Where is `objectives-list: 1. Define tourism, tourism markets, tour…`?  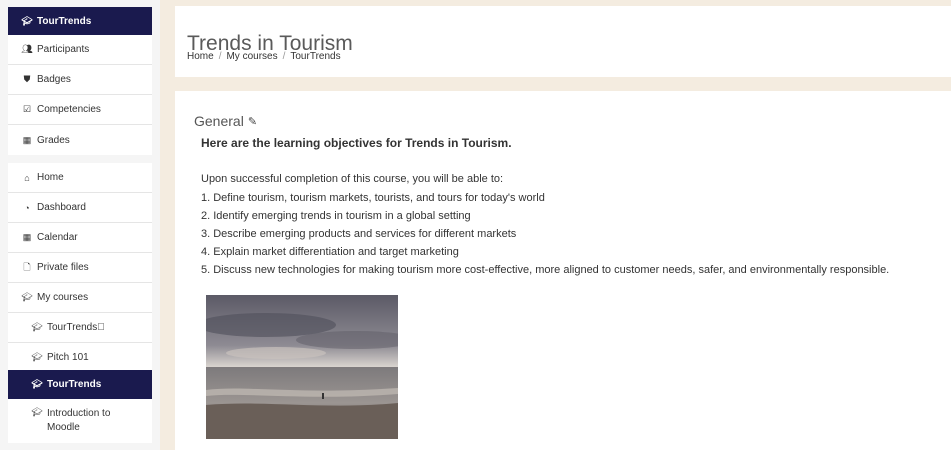
objectives-list: 1. Define tourism, tourism markets, tour… is located at coordinates (545, 236).